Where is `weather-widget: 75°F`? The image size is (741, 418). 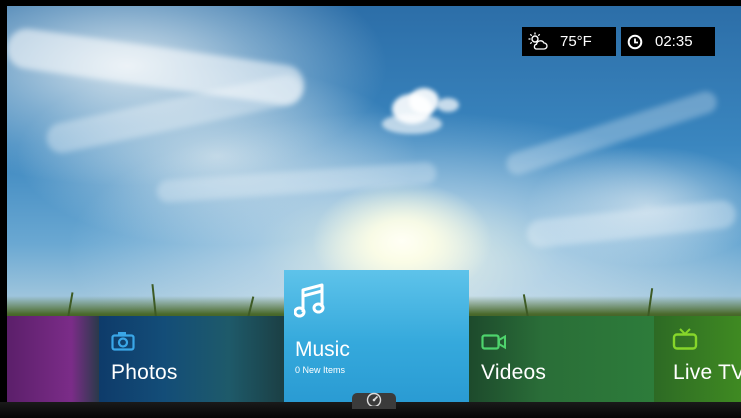
weather-widget: 75°F is located at coordinates (569, 41).